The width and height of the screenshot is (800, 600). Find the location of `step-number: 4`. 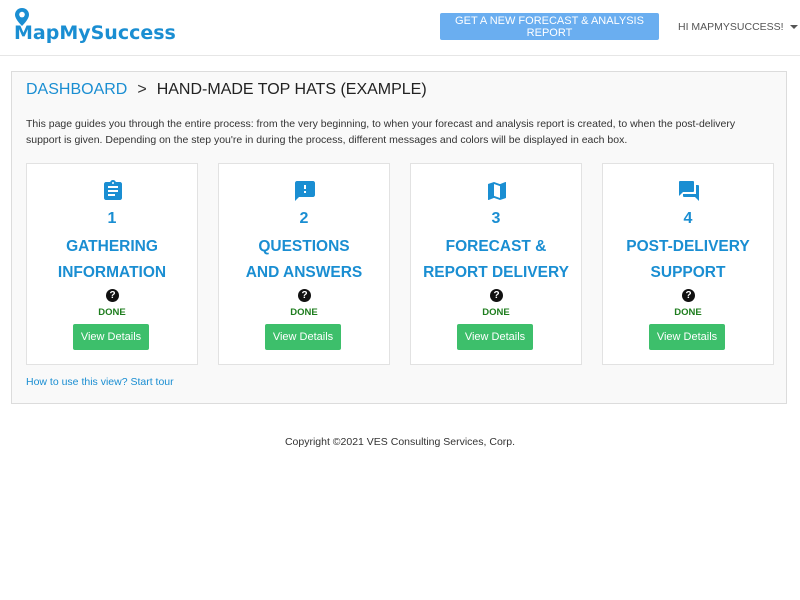

step-number: 4 is located at coordinates (688, 218).